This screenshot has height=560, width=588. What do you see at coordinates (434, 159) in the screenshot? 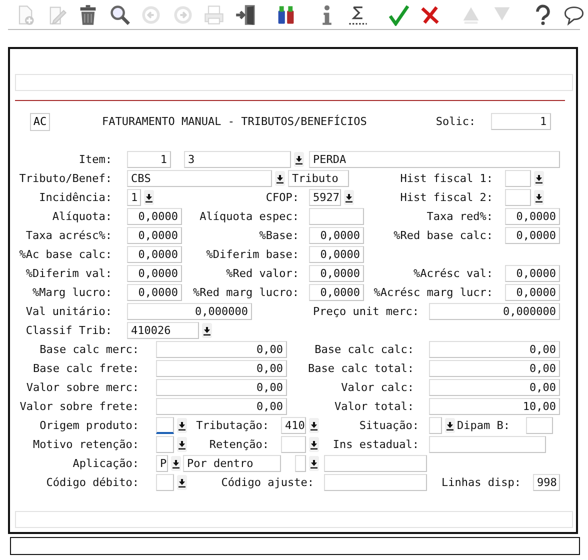
I see `input-field: PERDA` at bounding box center [434, 159].